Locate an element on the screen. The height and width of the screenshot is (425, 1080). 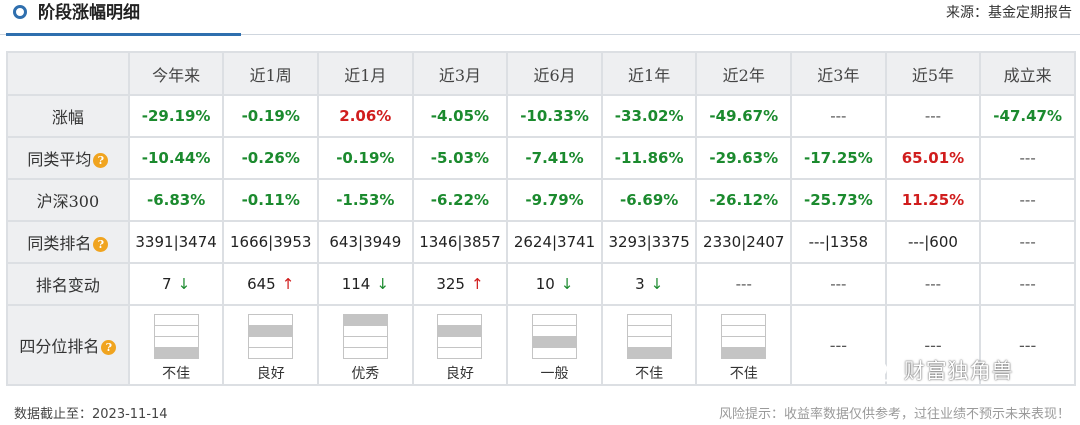
table-cell: -17.25% is located at coordinates (838, 158).